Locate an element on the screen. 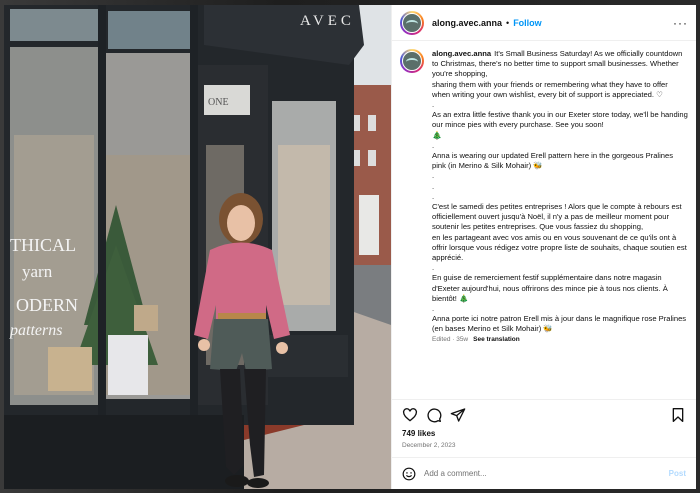  comment-input is located at coordinates (546, 473).